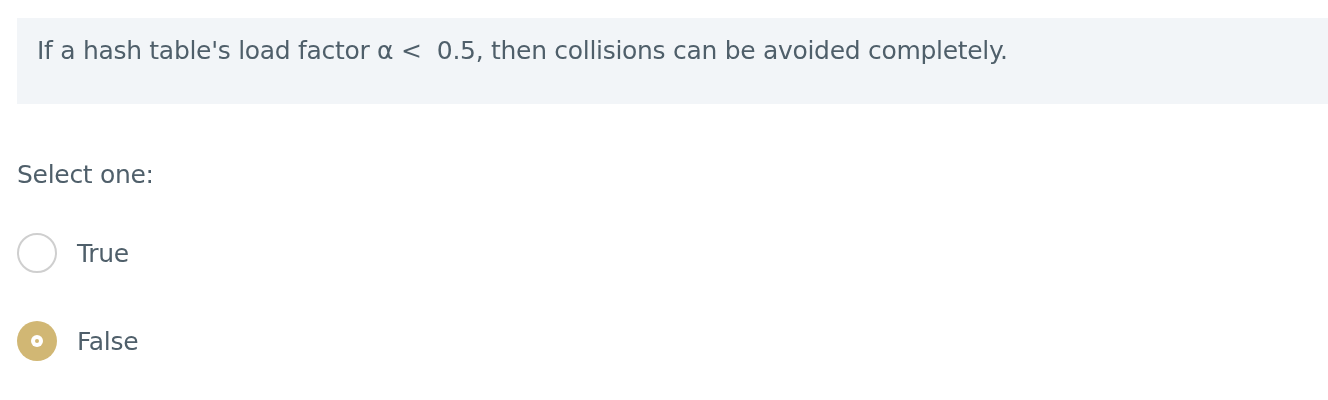  I want to click on select-prompt: Select one:, so click(86, 174).